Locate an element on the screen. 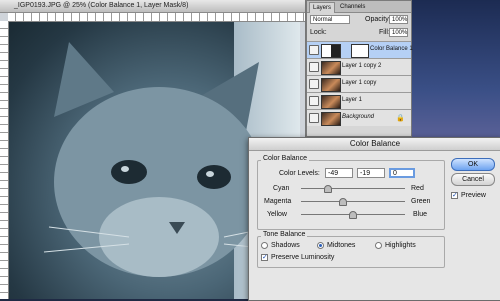 This screenshot has width=500, height=301. layer-color-balance: Color Balance 1 is located at coordinates (360, 49).